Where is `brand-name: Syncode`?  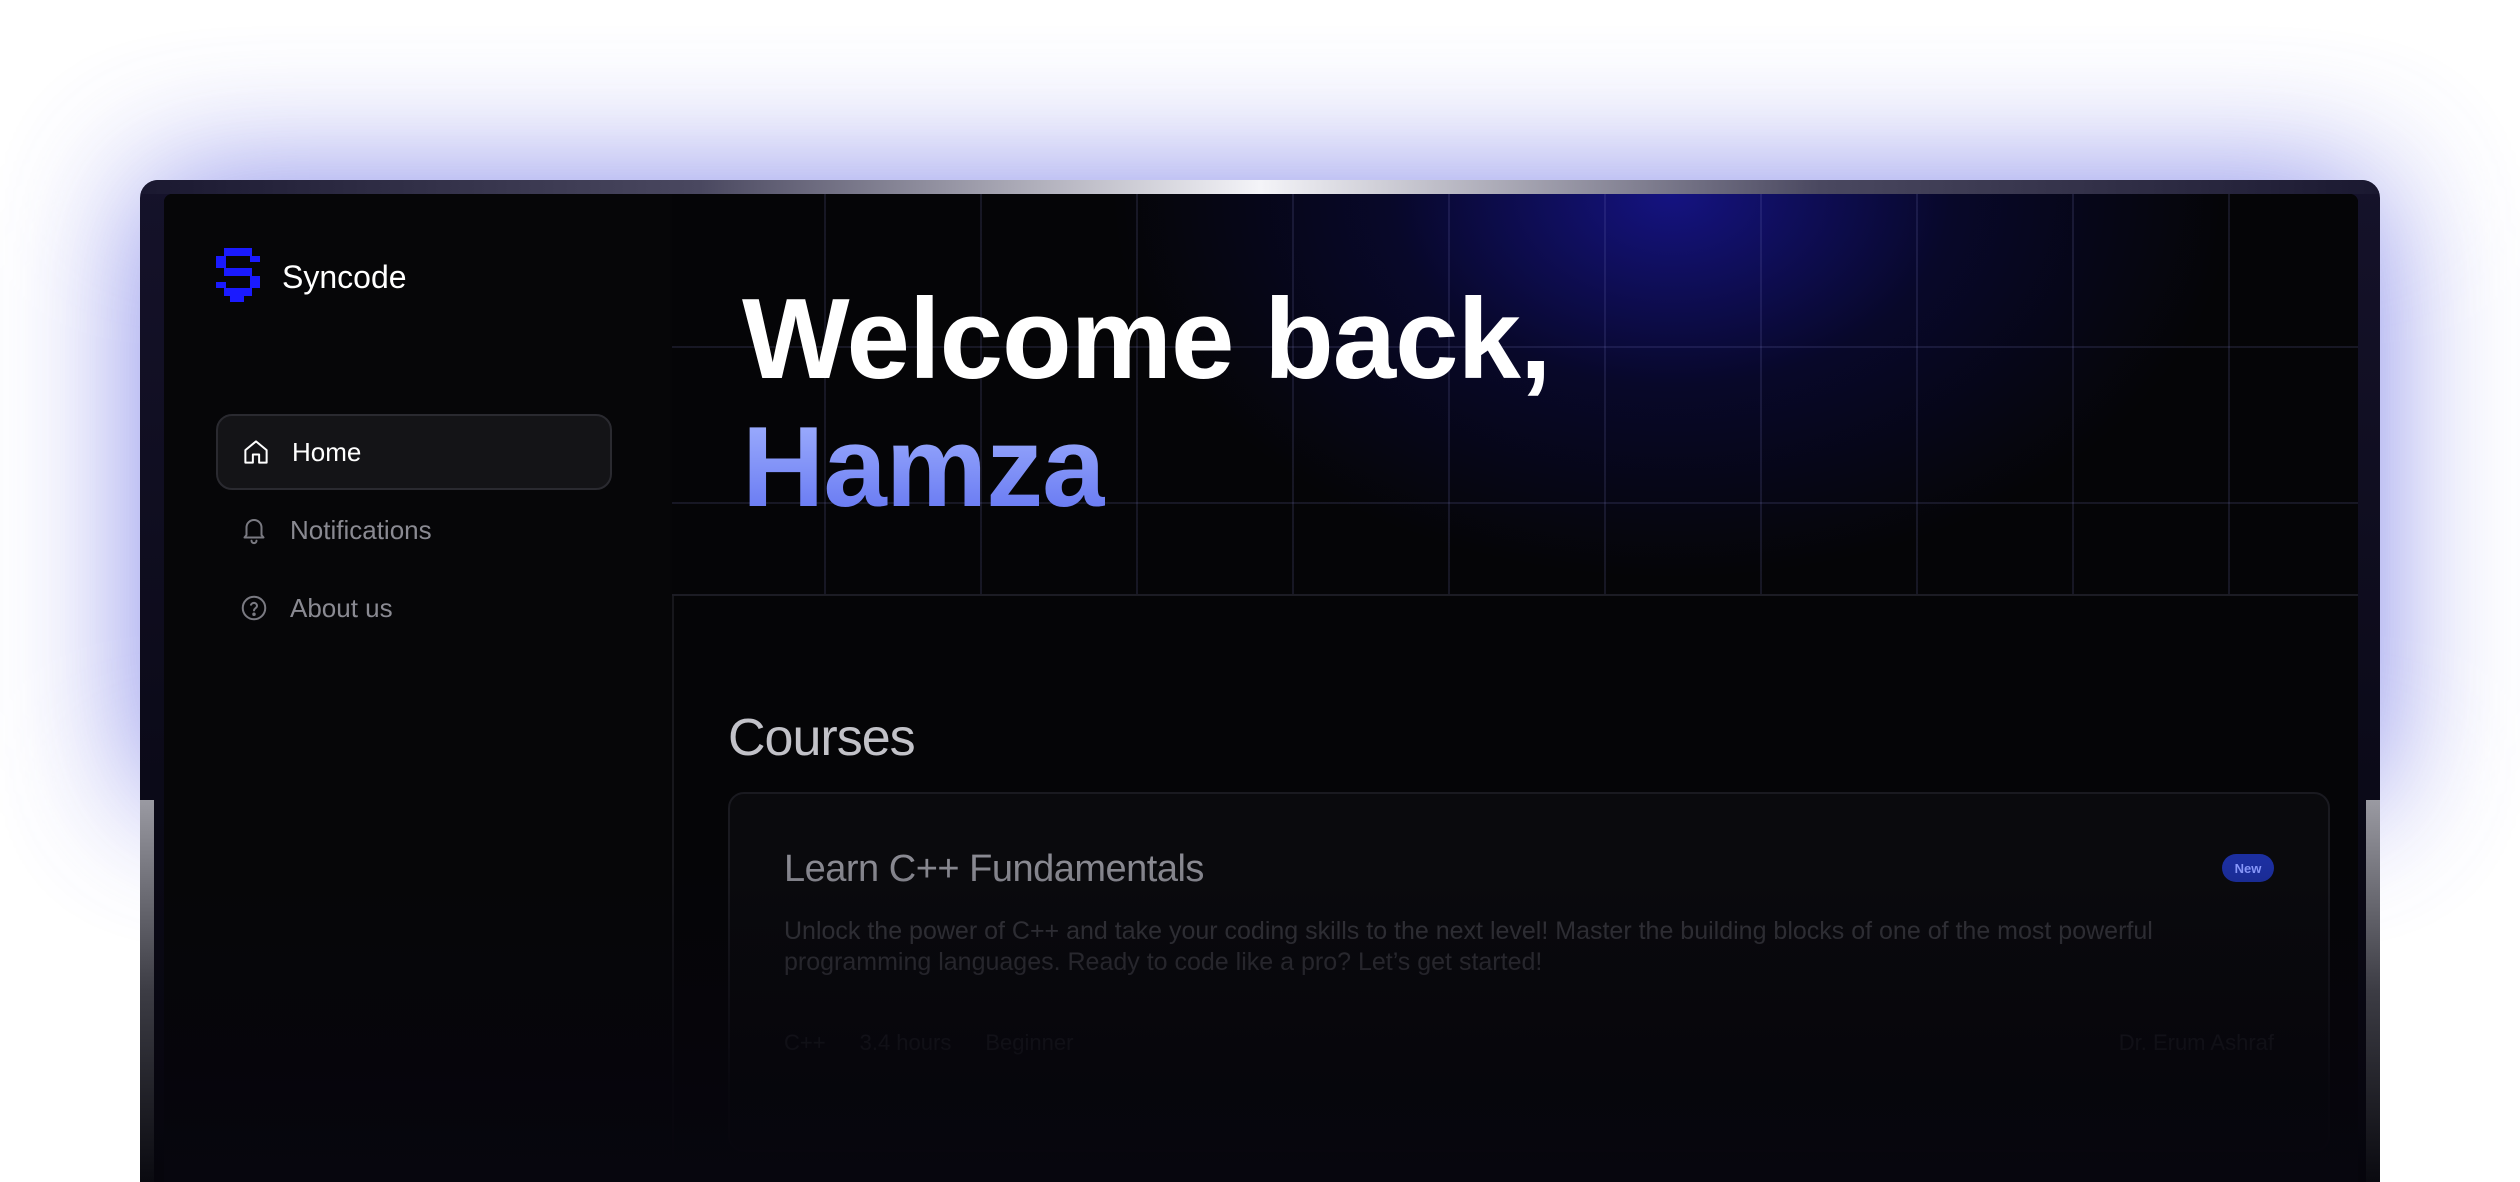
brand-name: Syncode is located at coordinates (344, 277).